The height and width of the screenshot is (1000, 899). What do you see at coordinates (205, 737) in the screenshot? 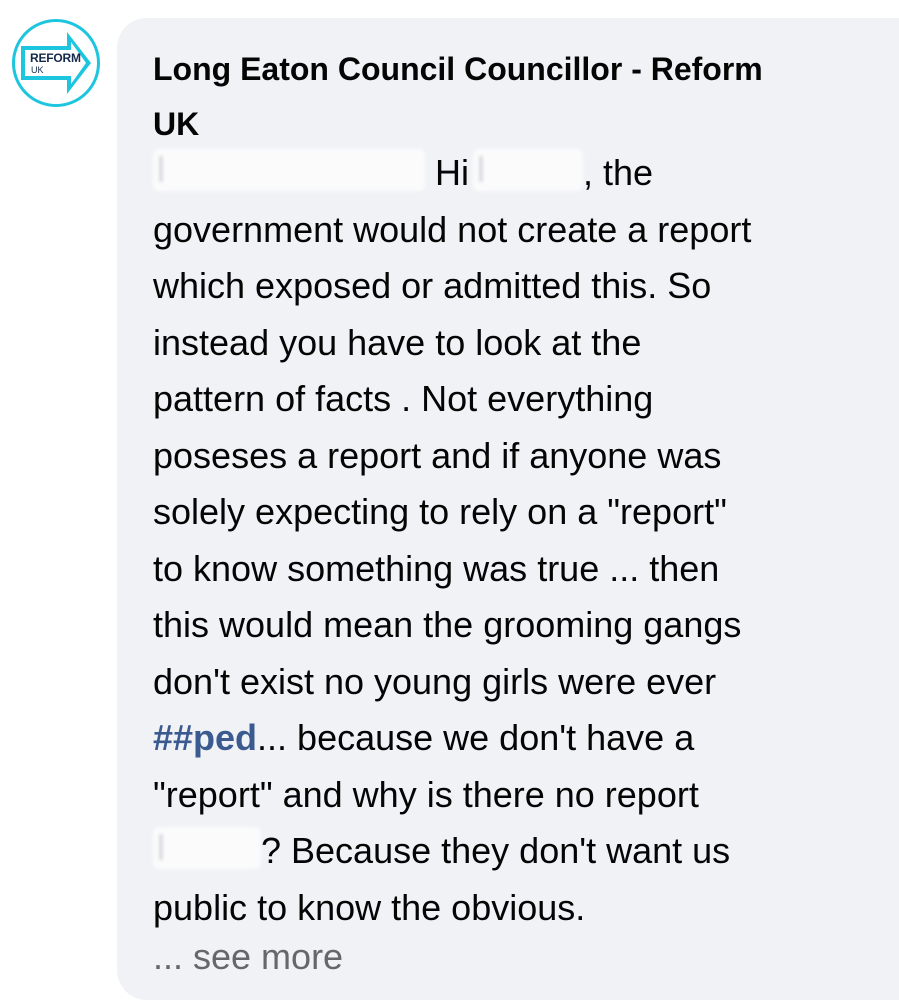
I see `hashtag-link: ##ped` at bounding box center [205, 737].